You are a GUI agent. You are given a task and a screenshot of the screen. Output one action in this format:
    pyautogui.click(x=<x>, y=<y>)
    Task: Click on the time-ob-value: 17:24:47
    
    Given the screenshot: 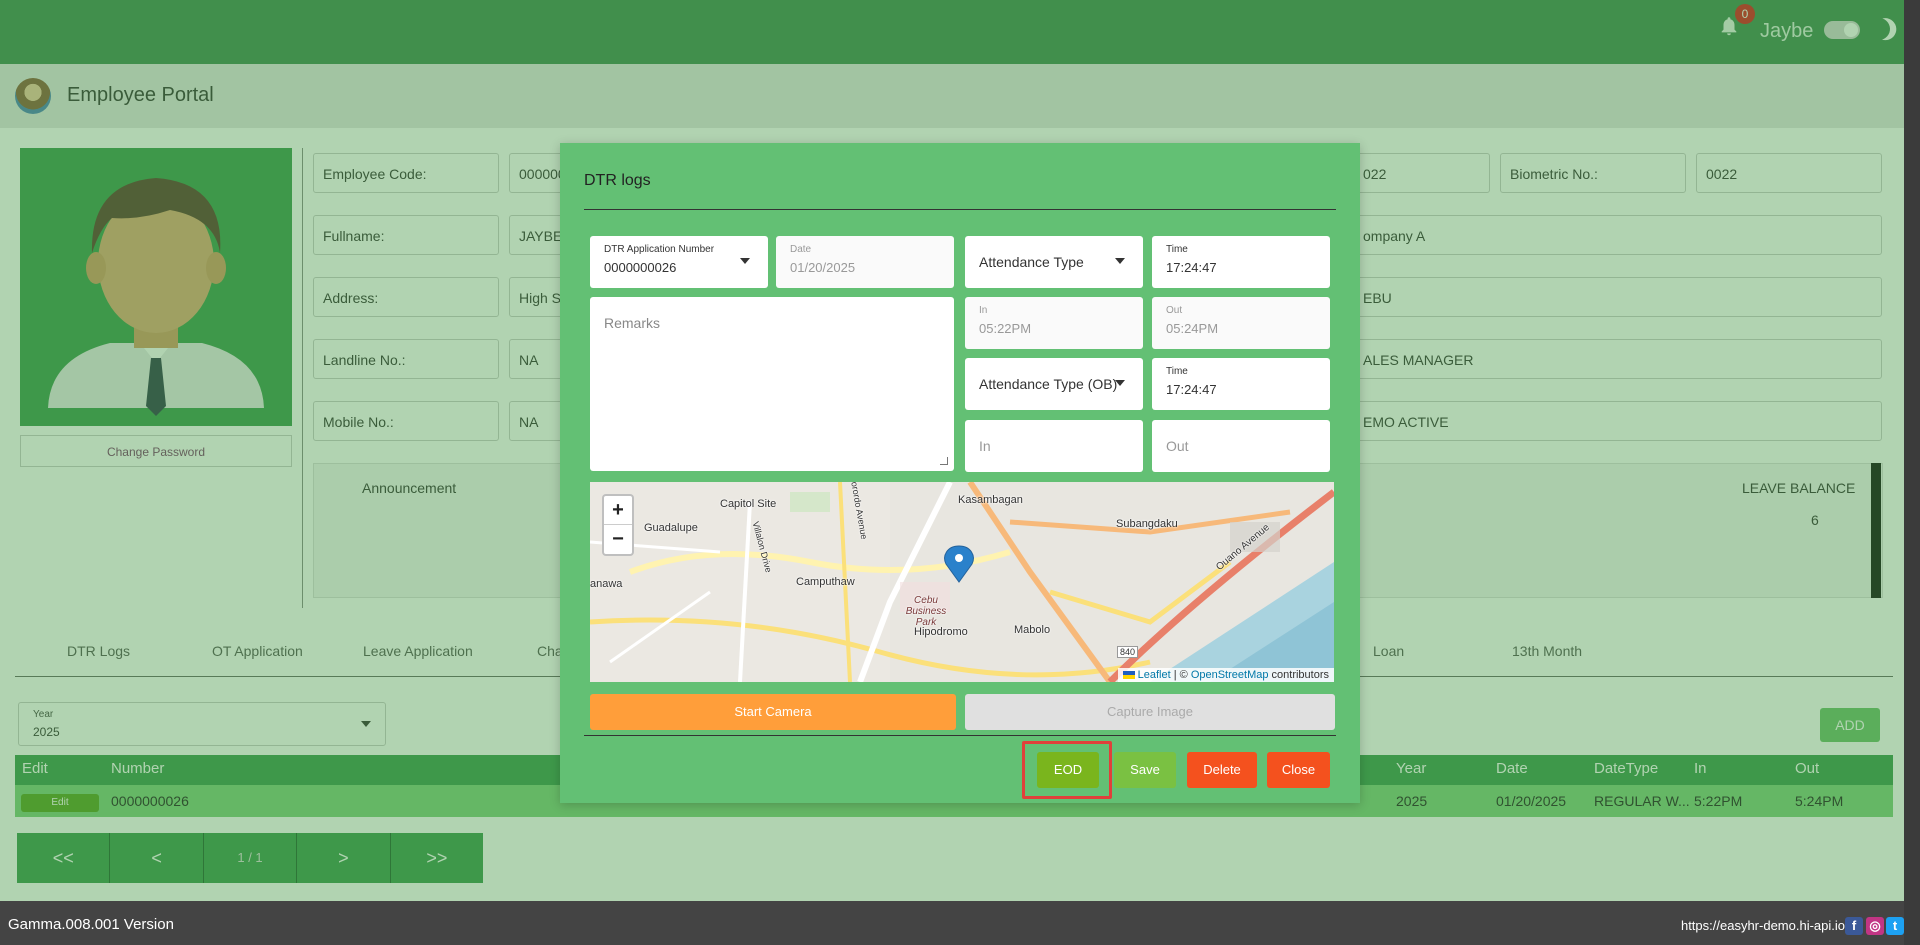 What is the action you would take?
    pyautogui.click(x=1191, y=389)
    